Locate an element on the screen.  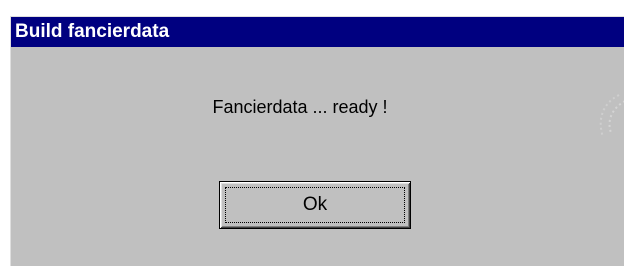
faint-decoration-icon is located at coordinates (611, 116).